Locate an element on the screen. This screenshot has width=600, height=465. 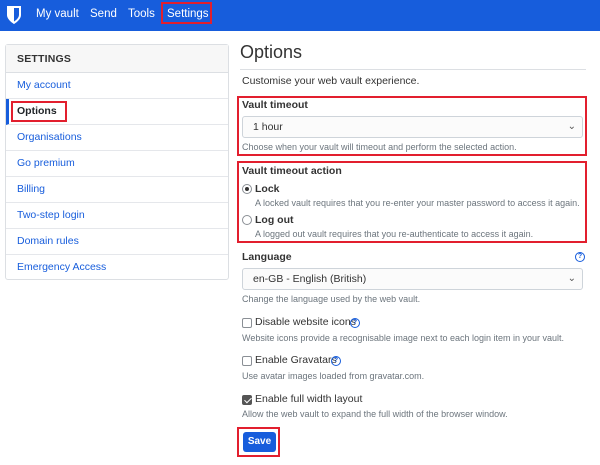
settings-highlight-box is located at coordinates (186, 13).